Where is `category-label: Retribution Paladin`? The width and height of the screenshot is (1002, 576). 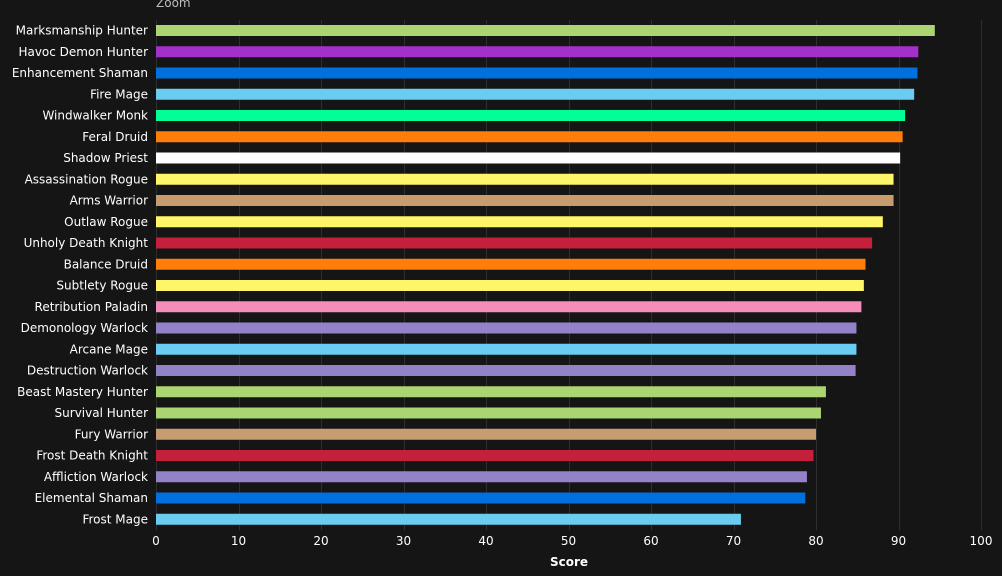 category-label: Retribution Paladin is located at coordinates (91, 307).